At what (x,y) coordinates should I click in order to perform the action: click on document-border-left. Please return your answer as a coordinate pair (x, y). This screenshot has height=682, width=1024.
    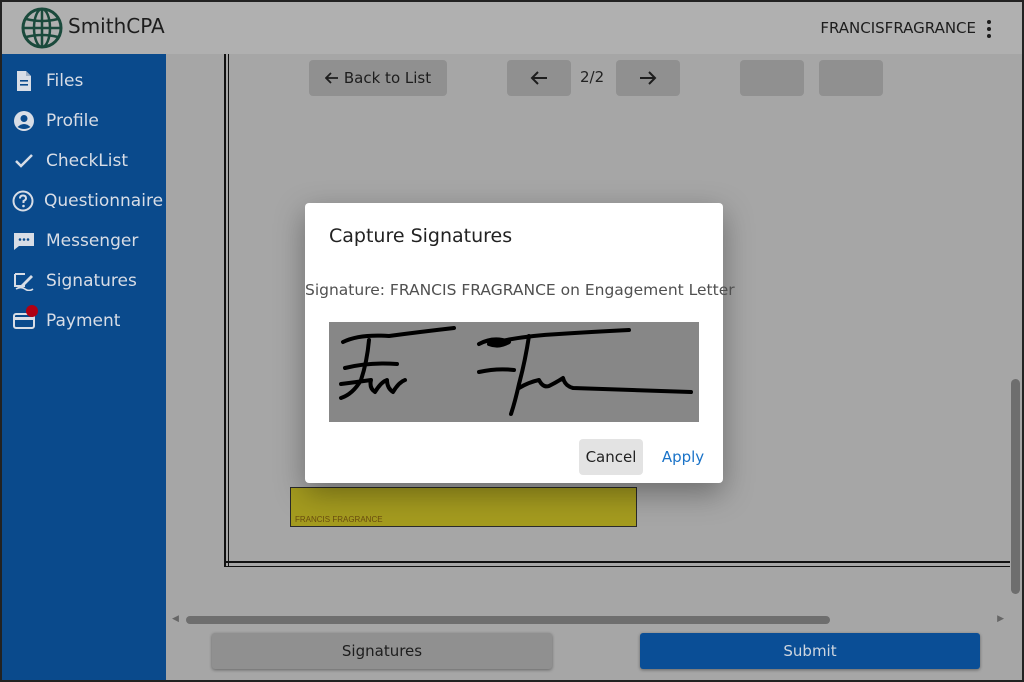
    Looking at the image, I should click on (226, 310).